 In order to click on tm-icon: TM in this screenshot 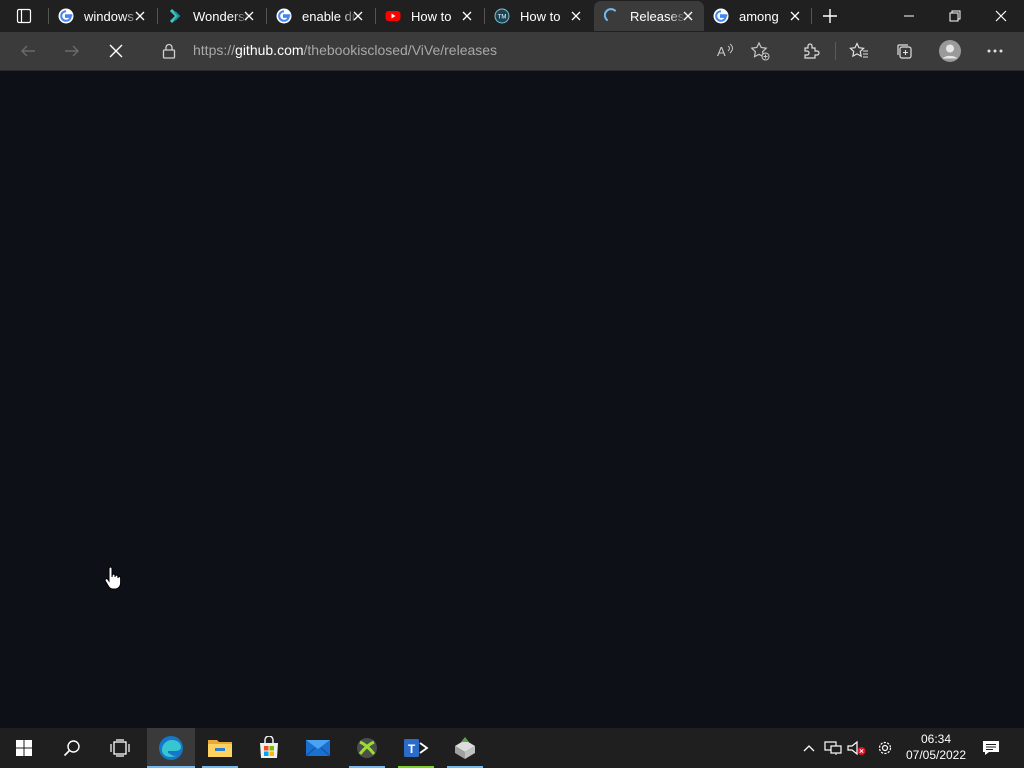, I will do `click(502, 16)`.